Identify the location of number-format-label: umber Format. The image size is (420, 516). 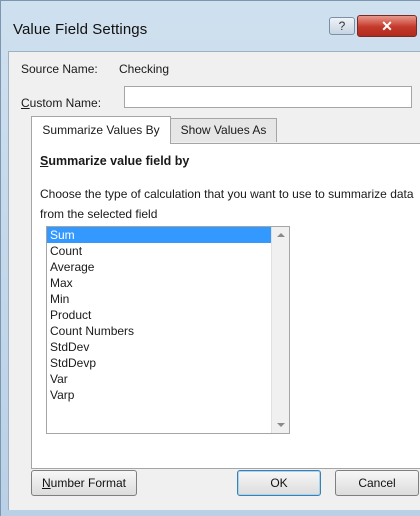
(88, 483).